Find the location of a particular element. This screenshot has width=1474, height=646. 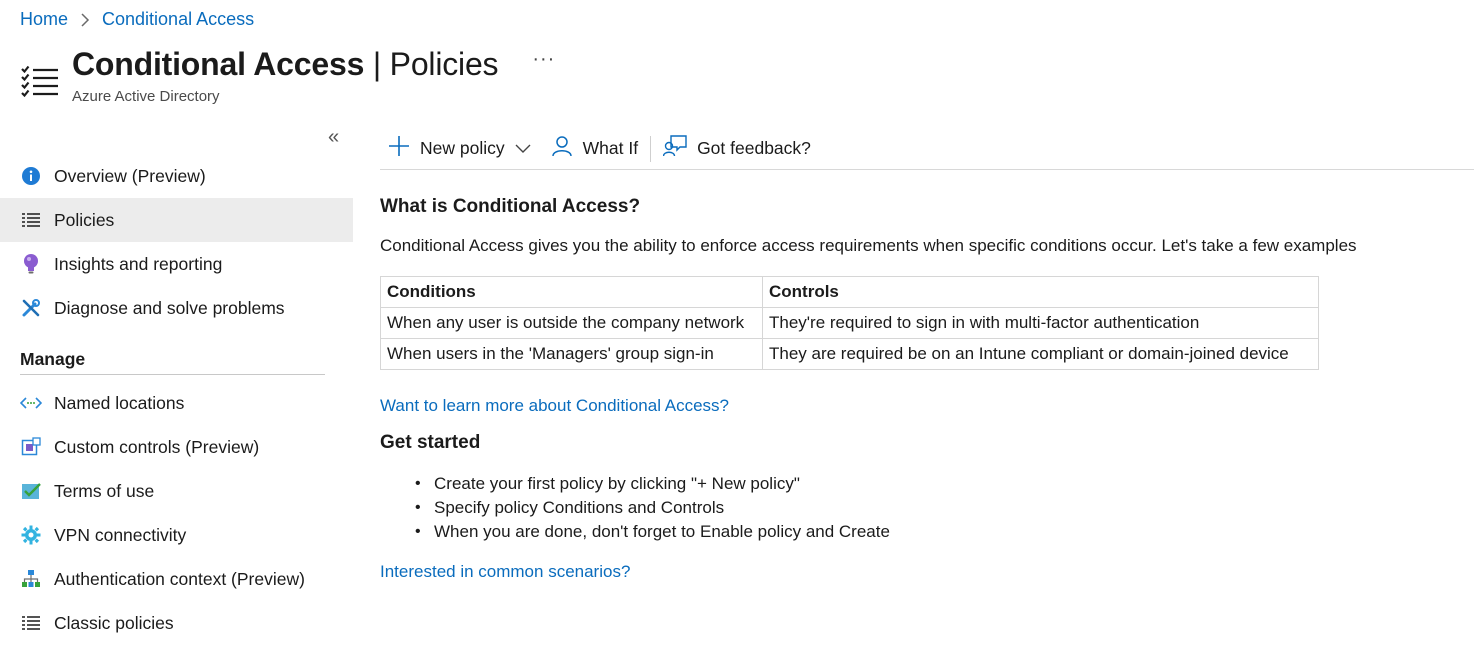

code-arrows-icon is located at coordinates (31, 403).